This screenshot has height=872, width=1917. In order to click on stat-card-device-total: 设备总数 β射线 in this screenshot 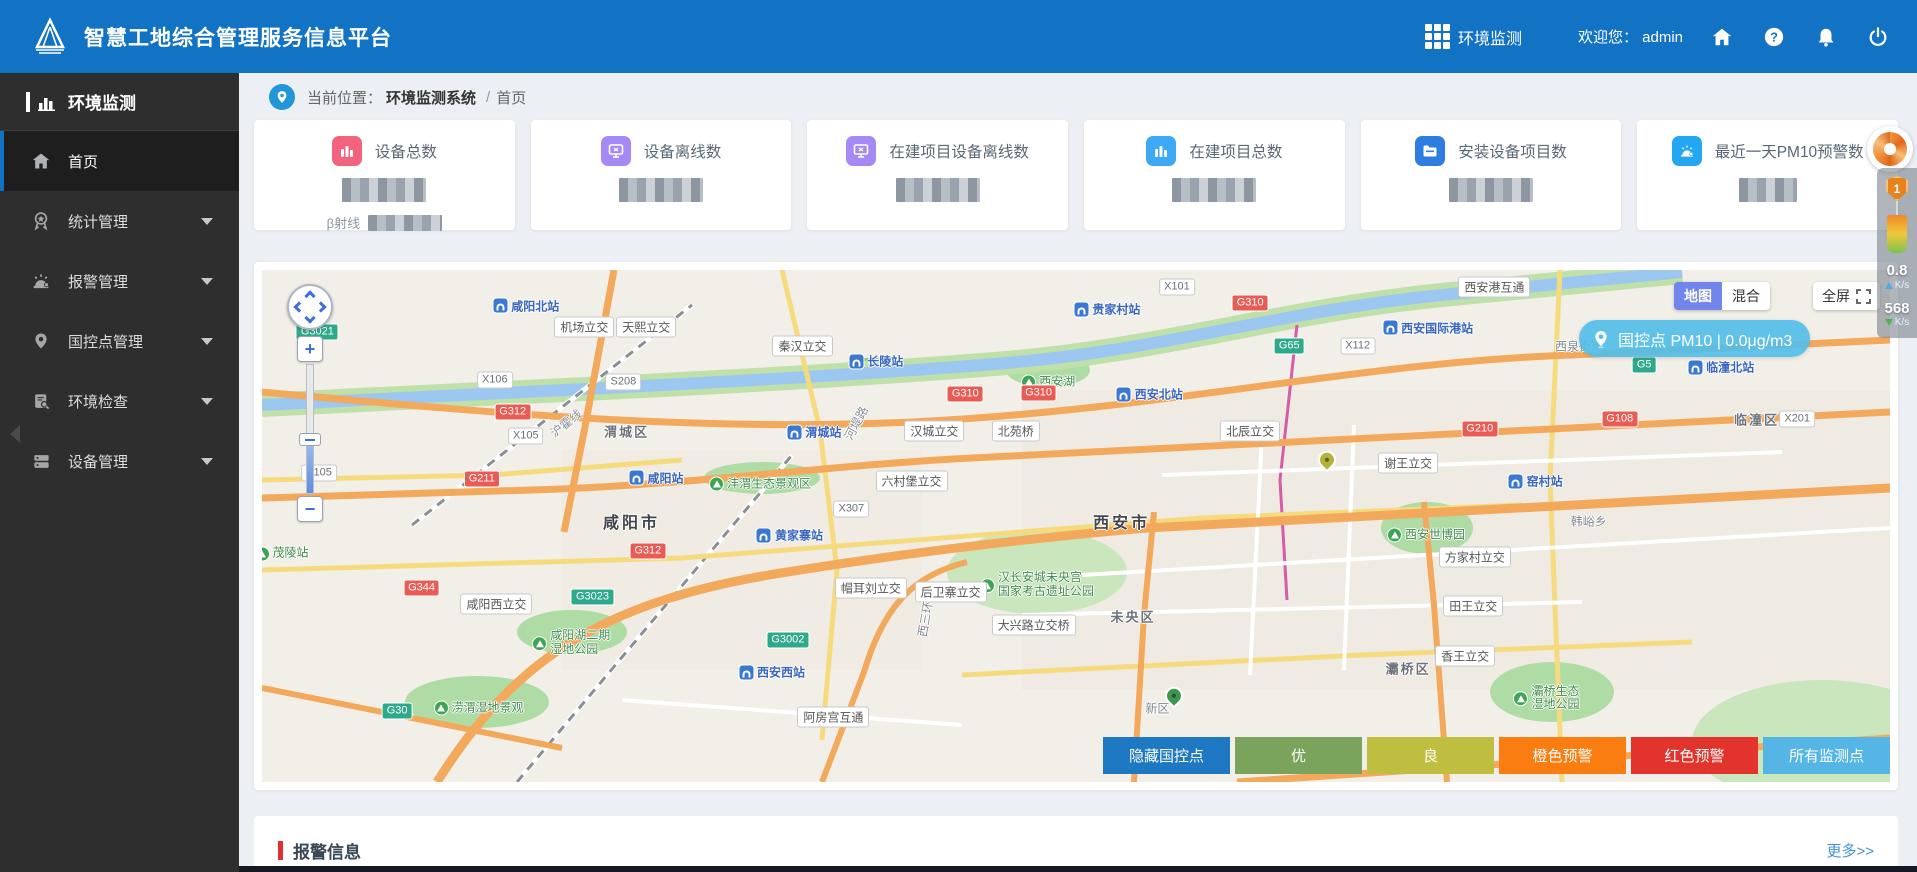, I will do `click(384, 175)`.